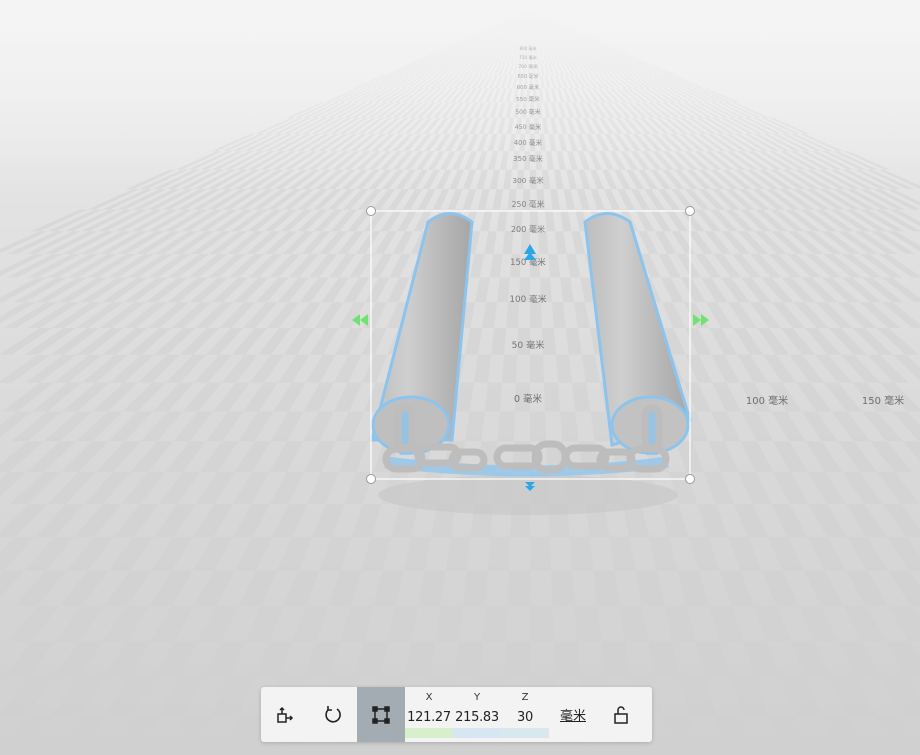  What do you see at coordinates (477, 718) in the screenshot?
I see `y-value-field: 215.83` at bounding box center [477, 718].